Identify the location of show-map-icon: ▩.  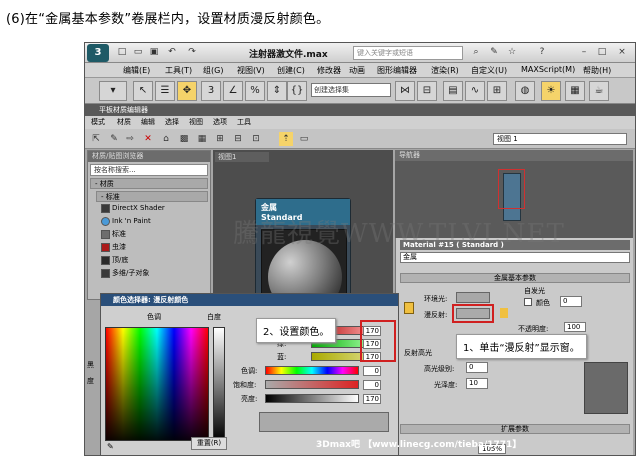
(184, 139).